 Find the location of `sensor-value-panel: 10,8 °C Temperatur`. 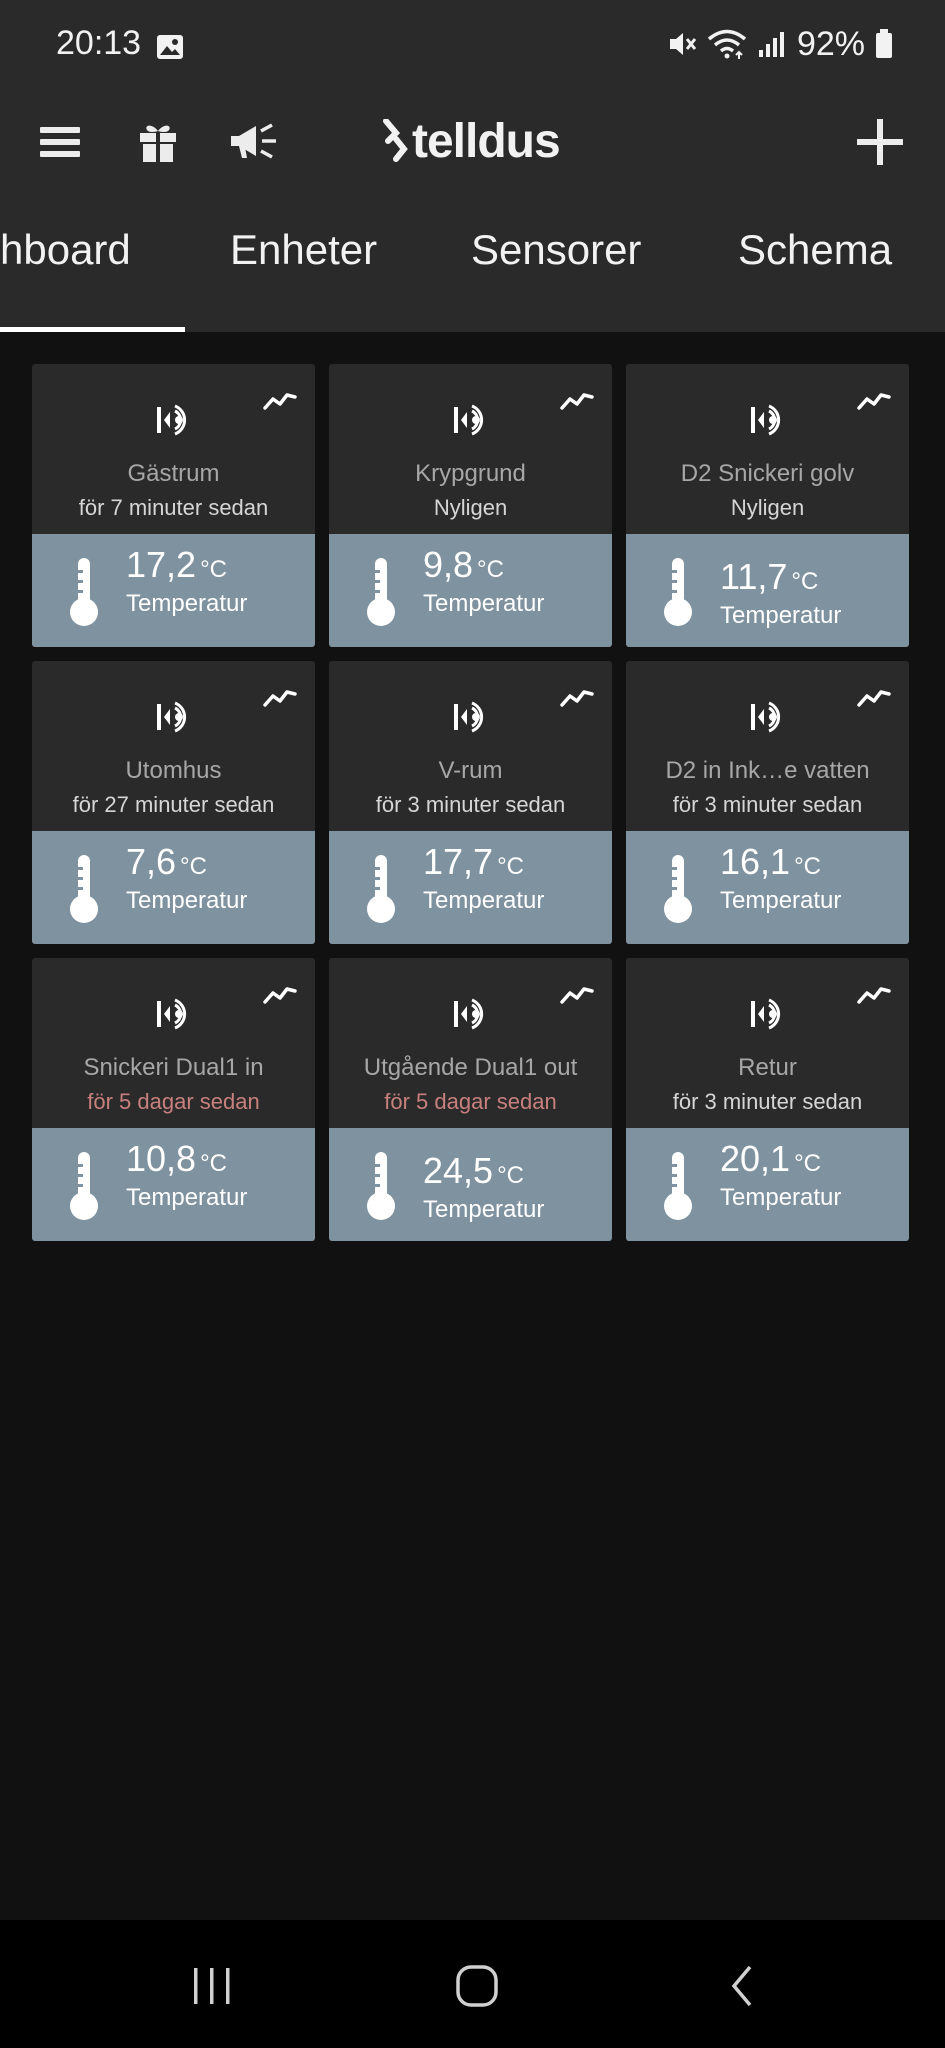

sensor-value-panel: 10,8 °C Temperatur is located at coordinates (173, 1184).